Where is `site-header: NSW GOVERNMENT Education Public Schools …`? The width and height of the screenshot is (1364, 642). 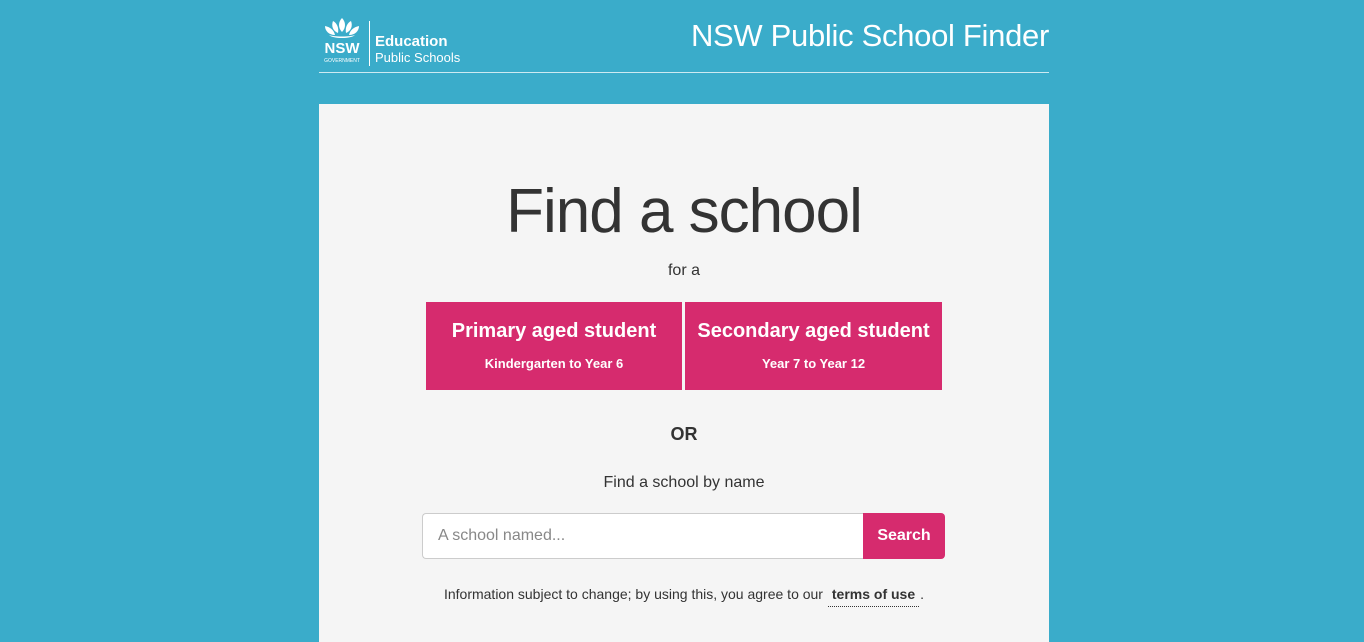
site-header: NSW GOVERNMENT Education Public Schools … is located at coordinates (684, 36).